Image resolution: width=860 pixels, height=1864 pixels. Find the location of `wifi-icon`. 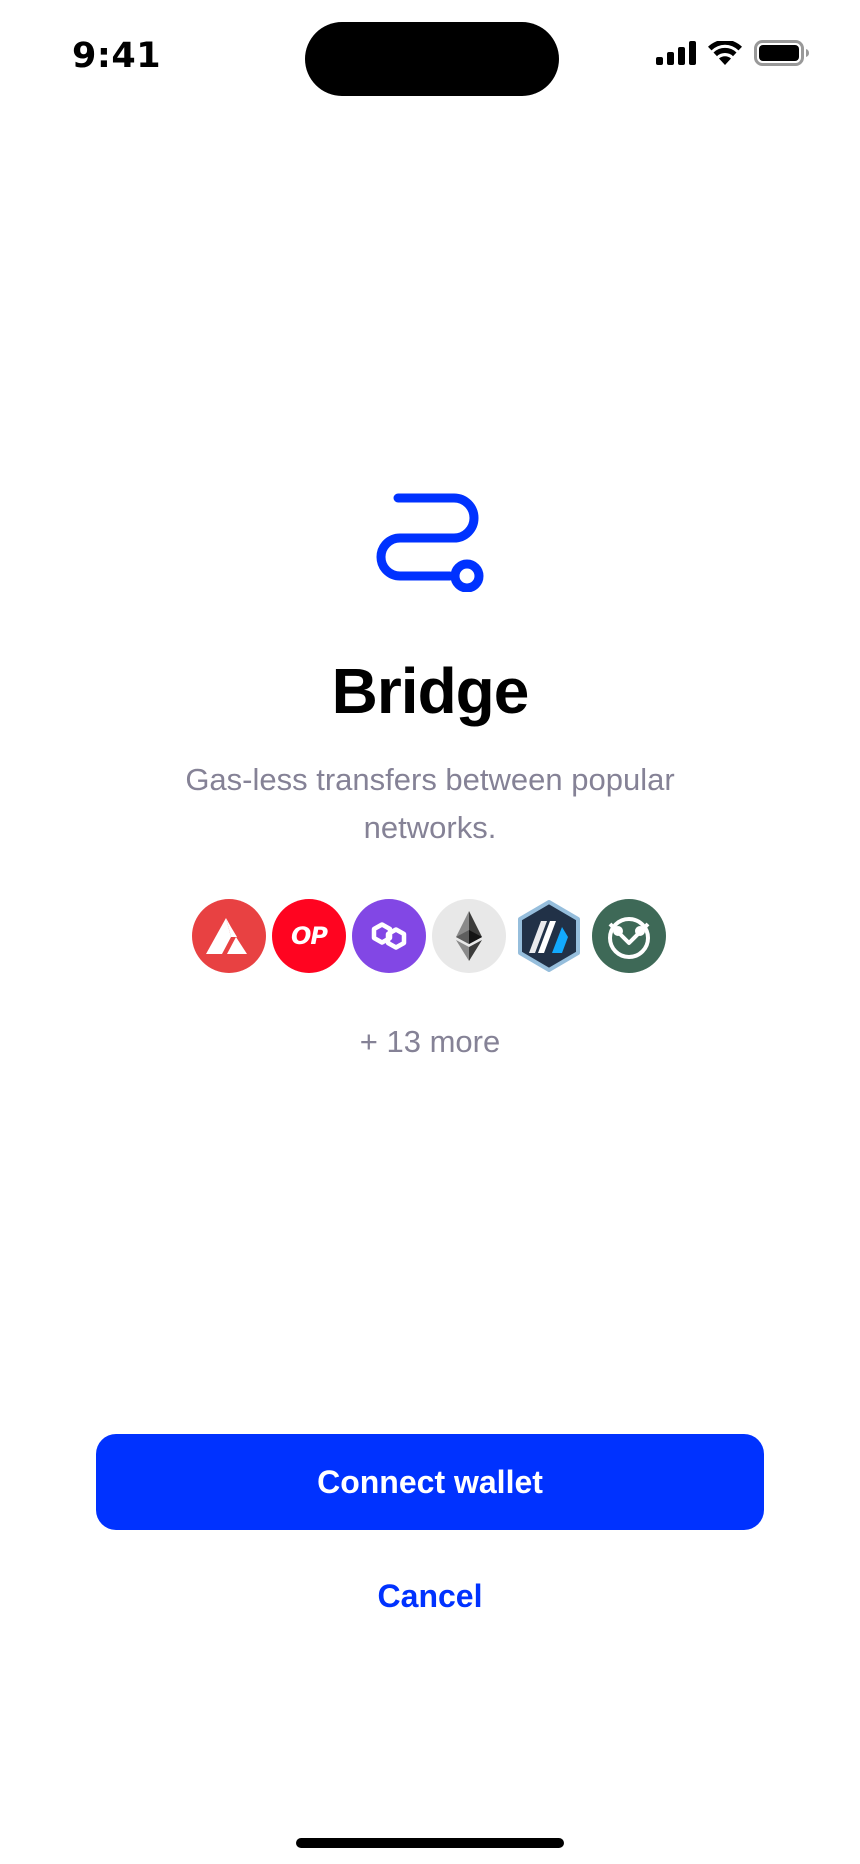

wifi-icon is located at coordinates (725, 53).